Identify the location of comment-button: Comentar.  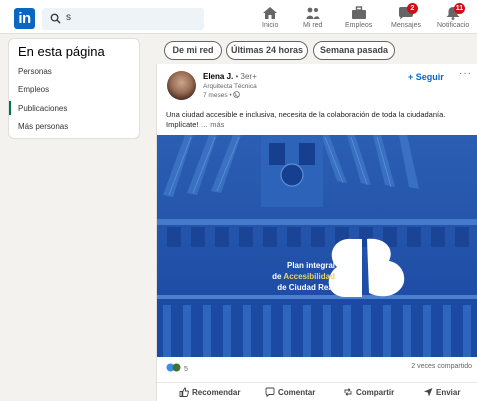
(290, 392).